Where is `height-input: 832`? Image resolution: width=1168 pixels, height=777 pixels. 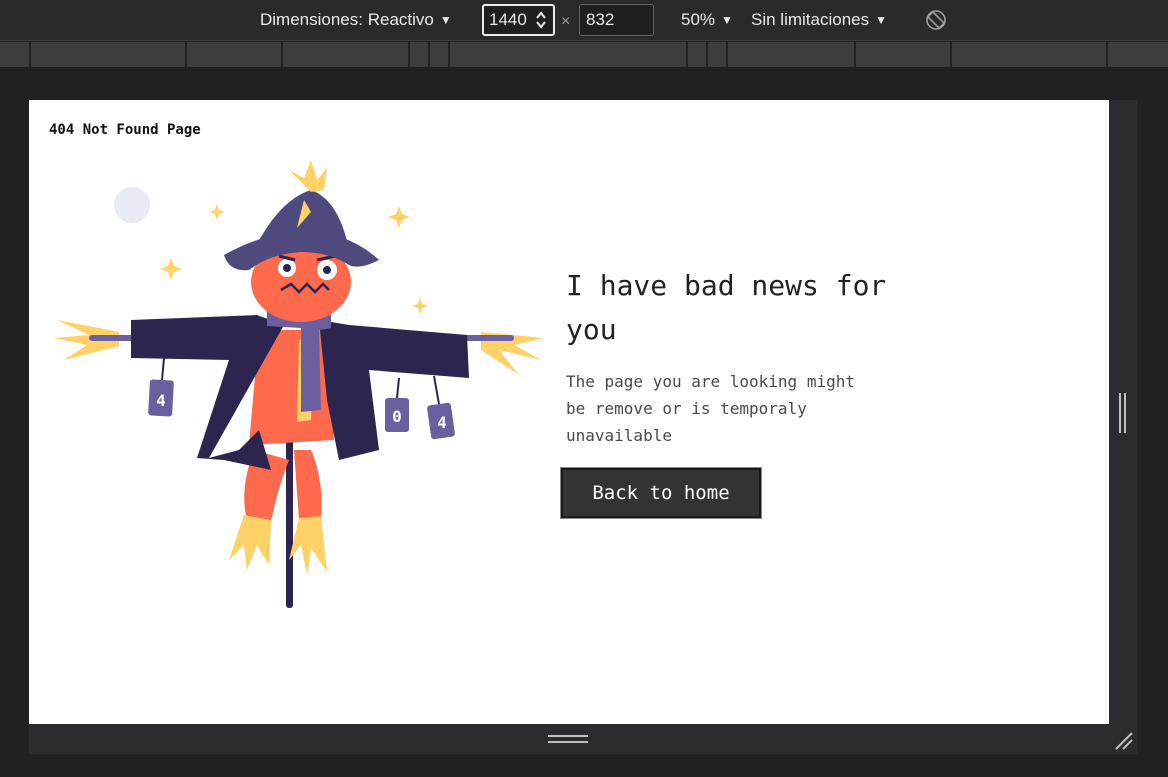
height-input: 832 is located at coordinates (616, 20).